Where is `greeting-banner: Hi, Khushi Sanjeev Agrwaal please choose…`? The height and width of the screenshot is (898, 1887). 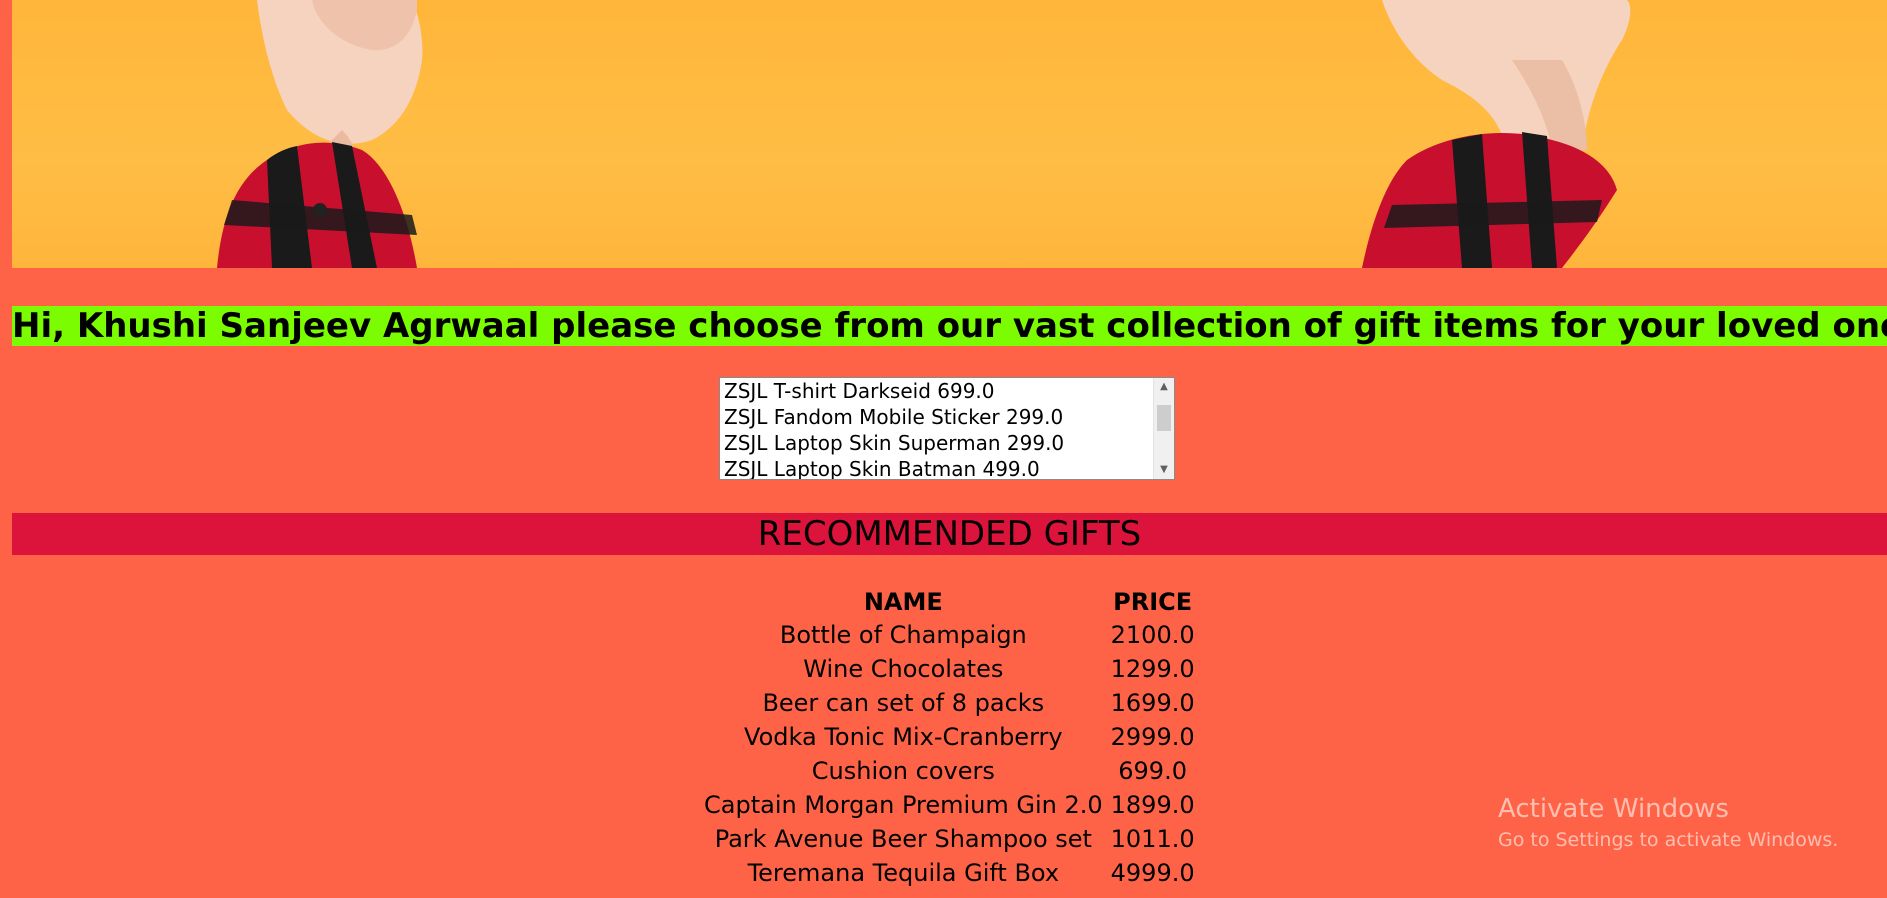 greeting-banner: Hi, Khushi Sanjeev Agrwaal please choose… is located at coordinates (949, 326).